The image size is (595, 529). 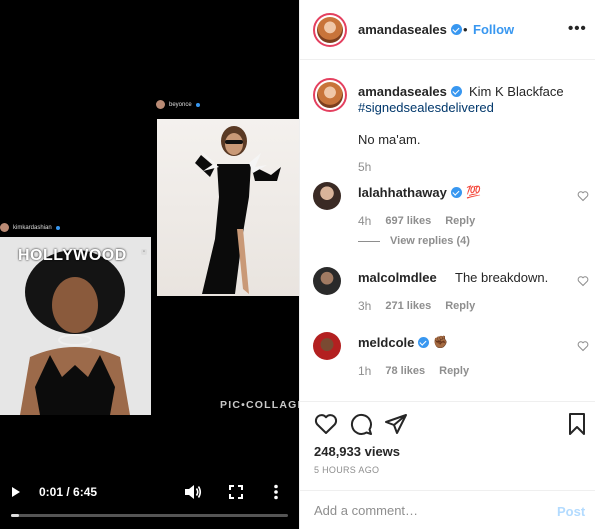 I want to click on share-icon, so click(x=396, y=424).